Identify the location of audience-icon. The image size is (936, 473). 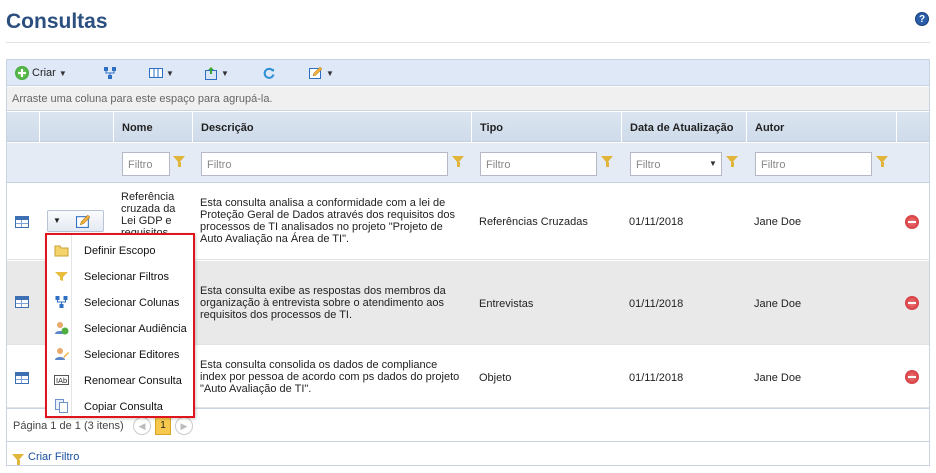
(62, 328).